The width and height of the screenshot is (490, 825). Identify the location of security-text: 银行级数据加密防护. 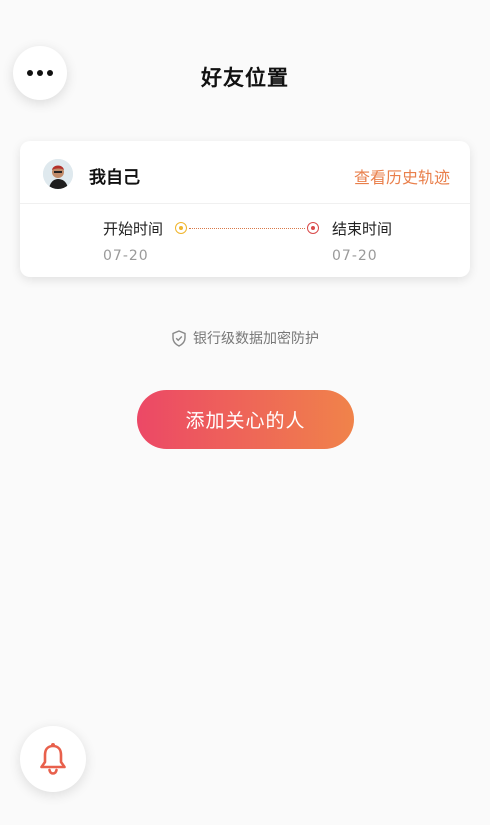
(256, 339).